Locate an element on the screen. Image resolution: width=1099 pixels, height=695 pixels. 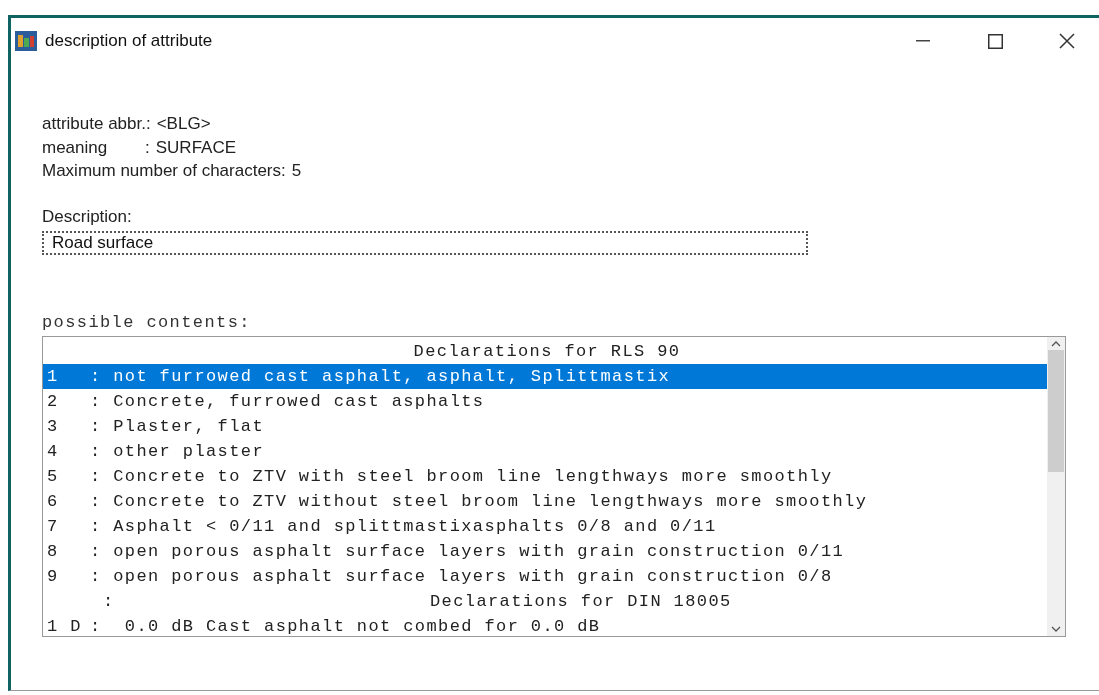
scroll-up-icon is located at coordinates (1056, 343).